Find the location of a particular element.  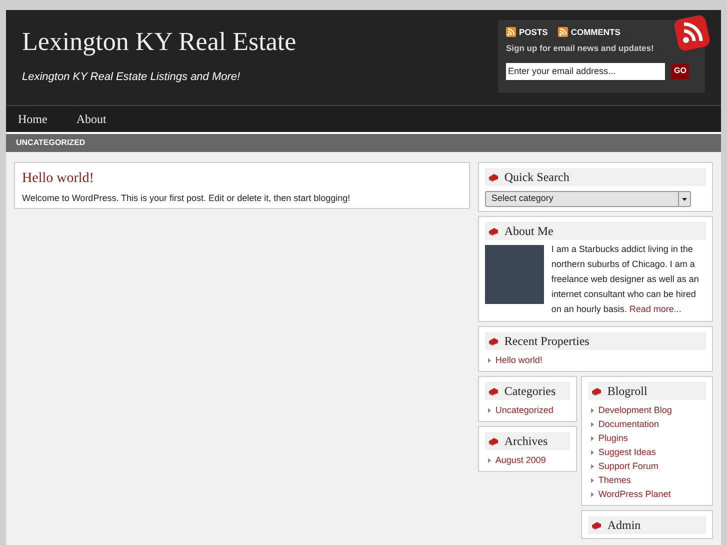

signup-text: Sign up for email news and updates! is located at coordinates (580, 48).